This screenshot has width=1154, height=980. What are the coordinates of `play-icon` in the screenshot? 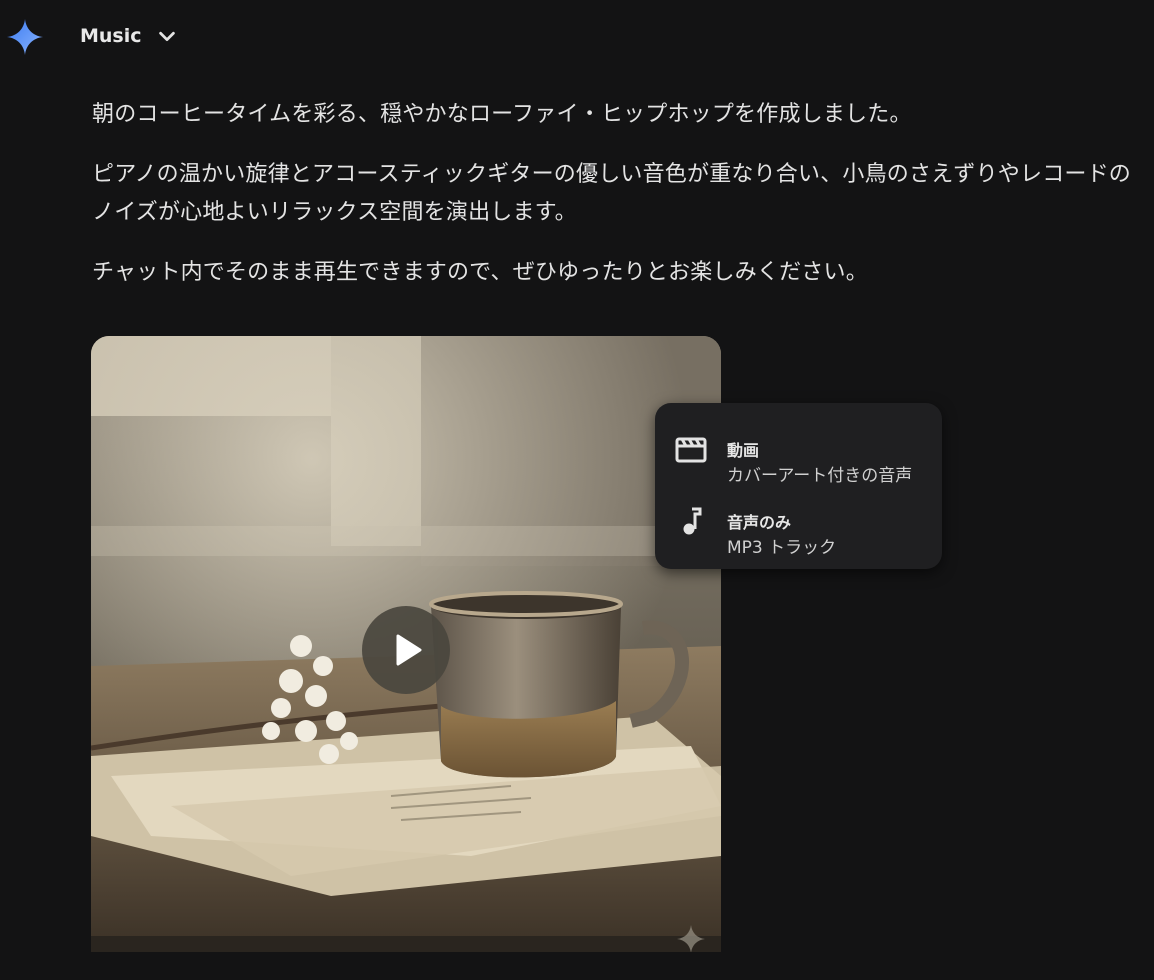 It's located at (409, 650).